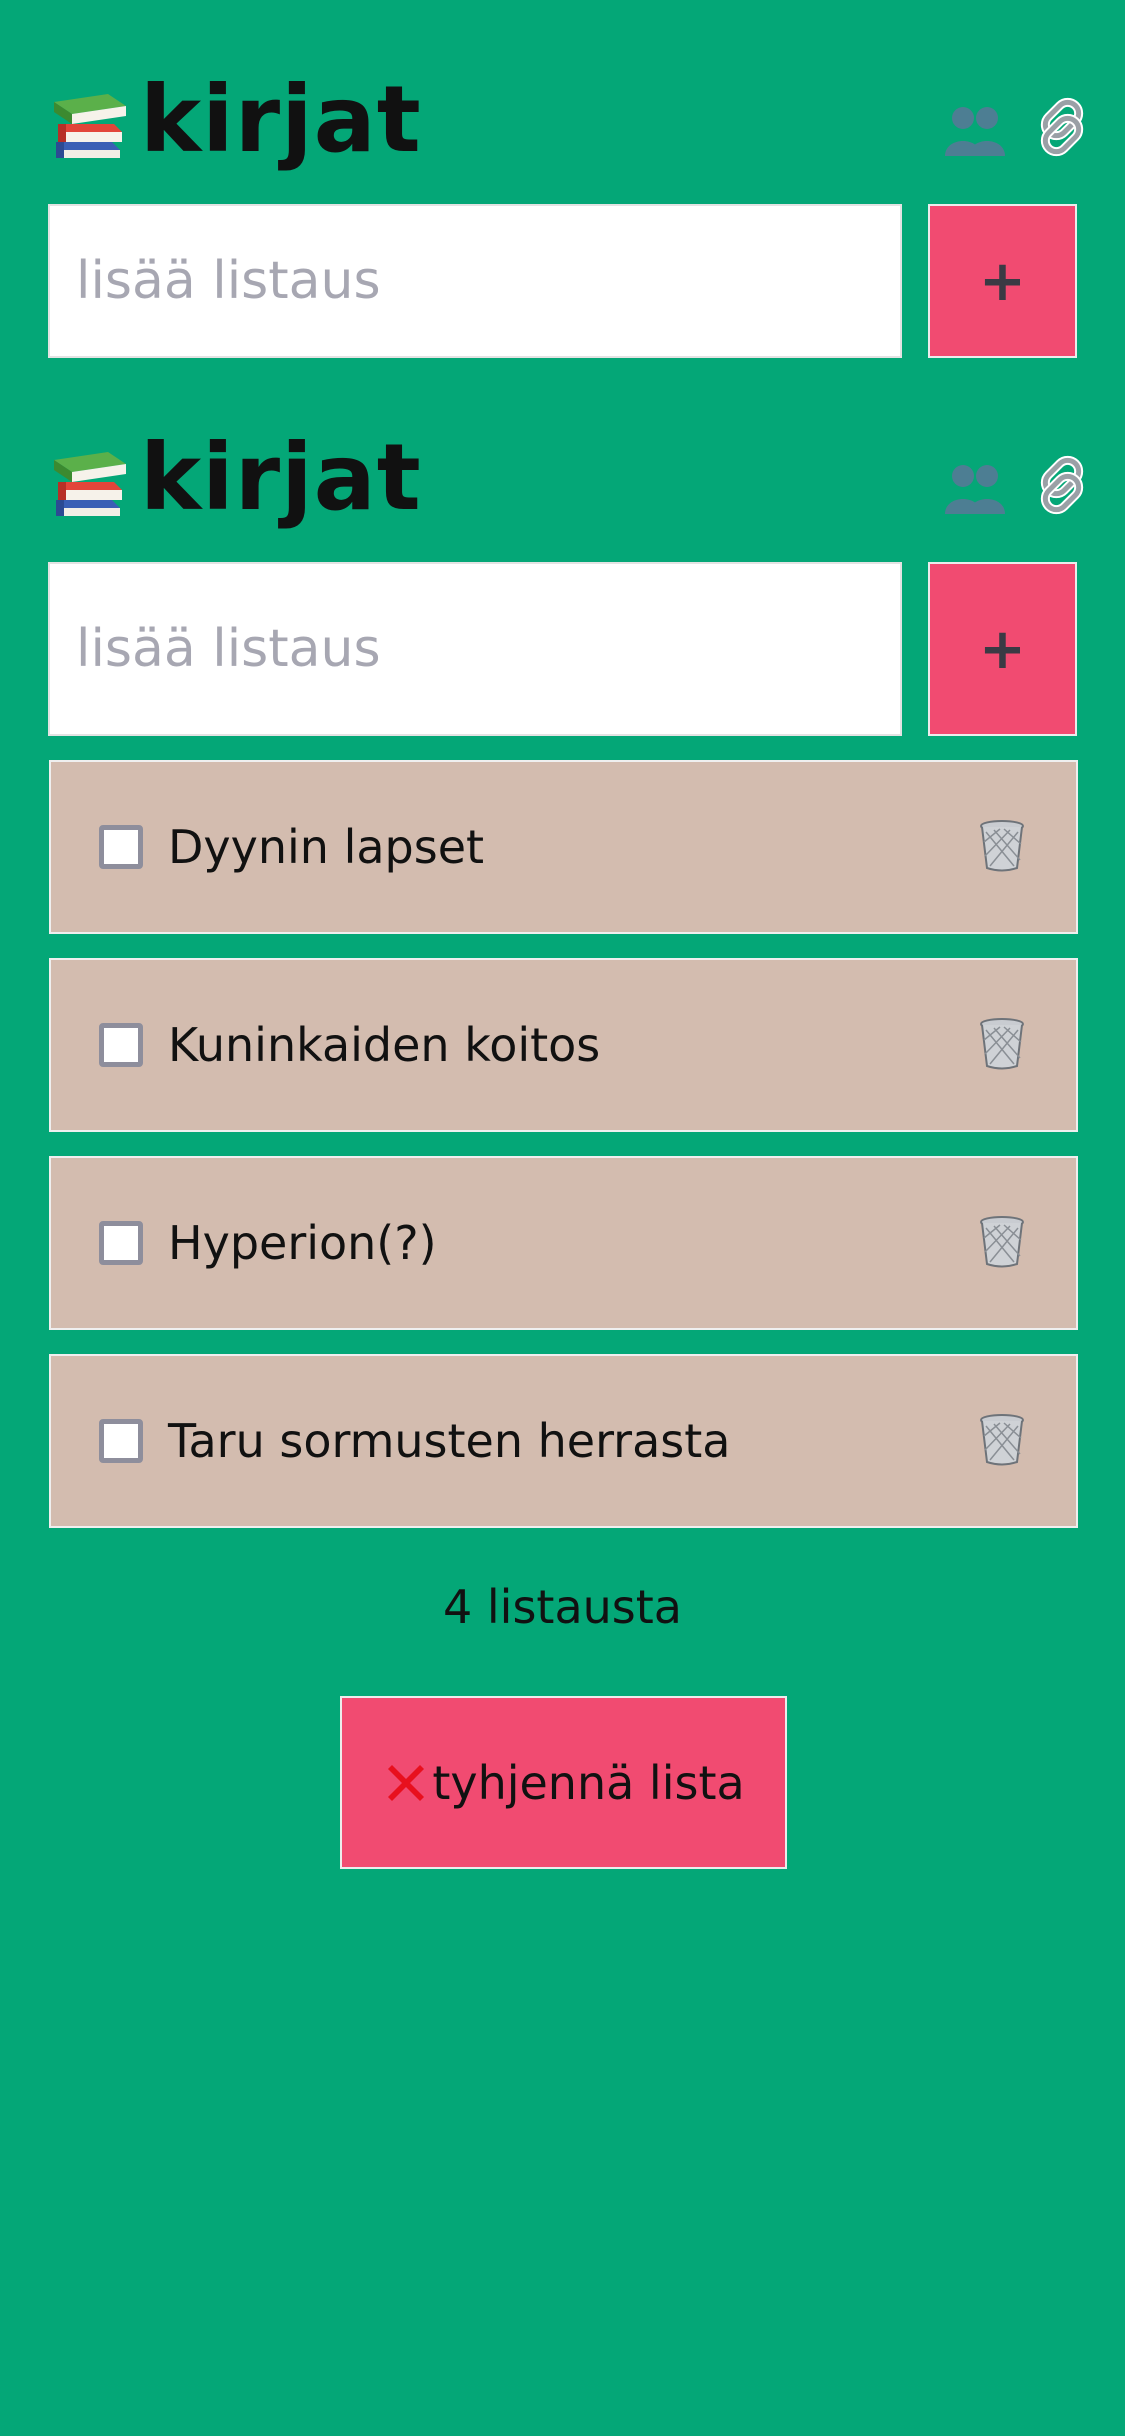  I want to click on list-item: Hyperion(?), so click(563, 1243).